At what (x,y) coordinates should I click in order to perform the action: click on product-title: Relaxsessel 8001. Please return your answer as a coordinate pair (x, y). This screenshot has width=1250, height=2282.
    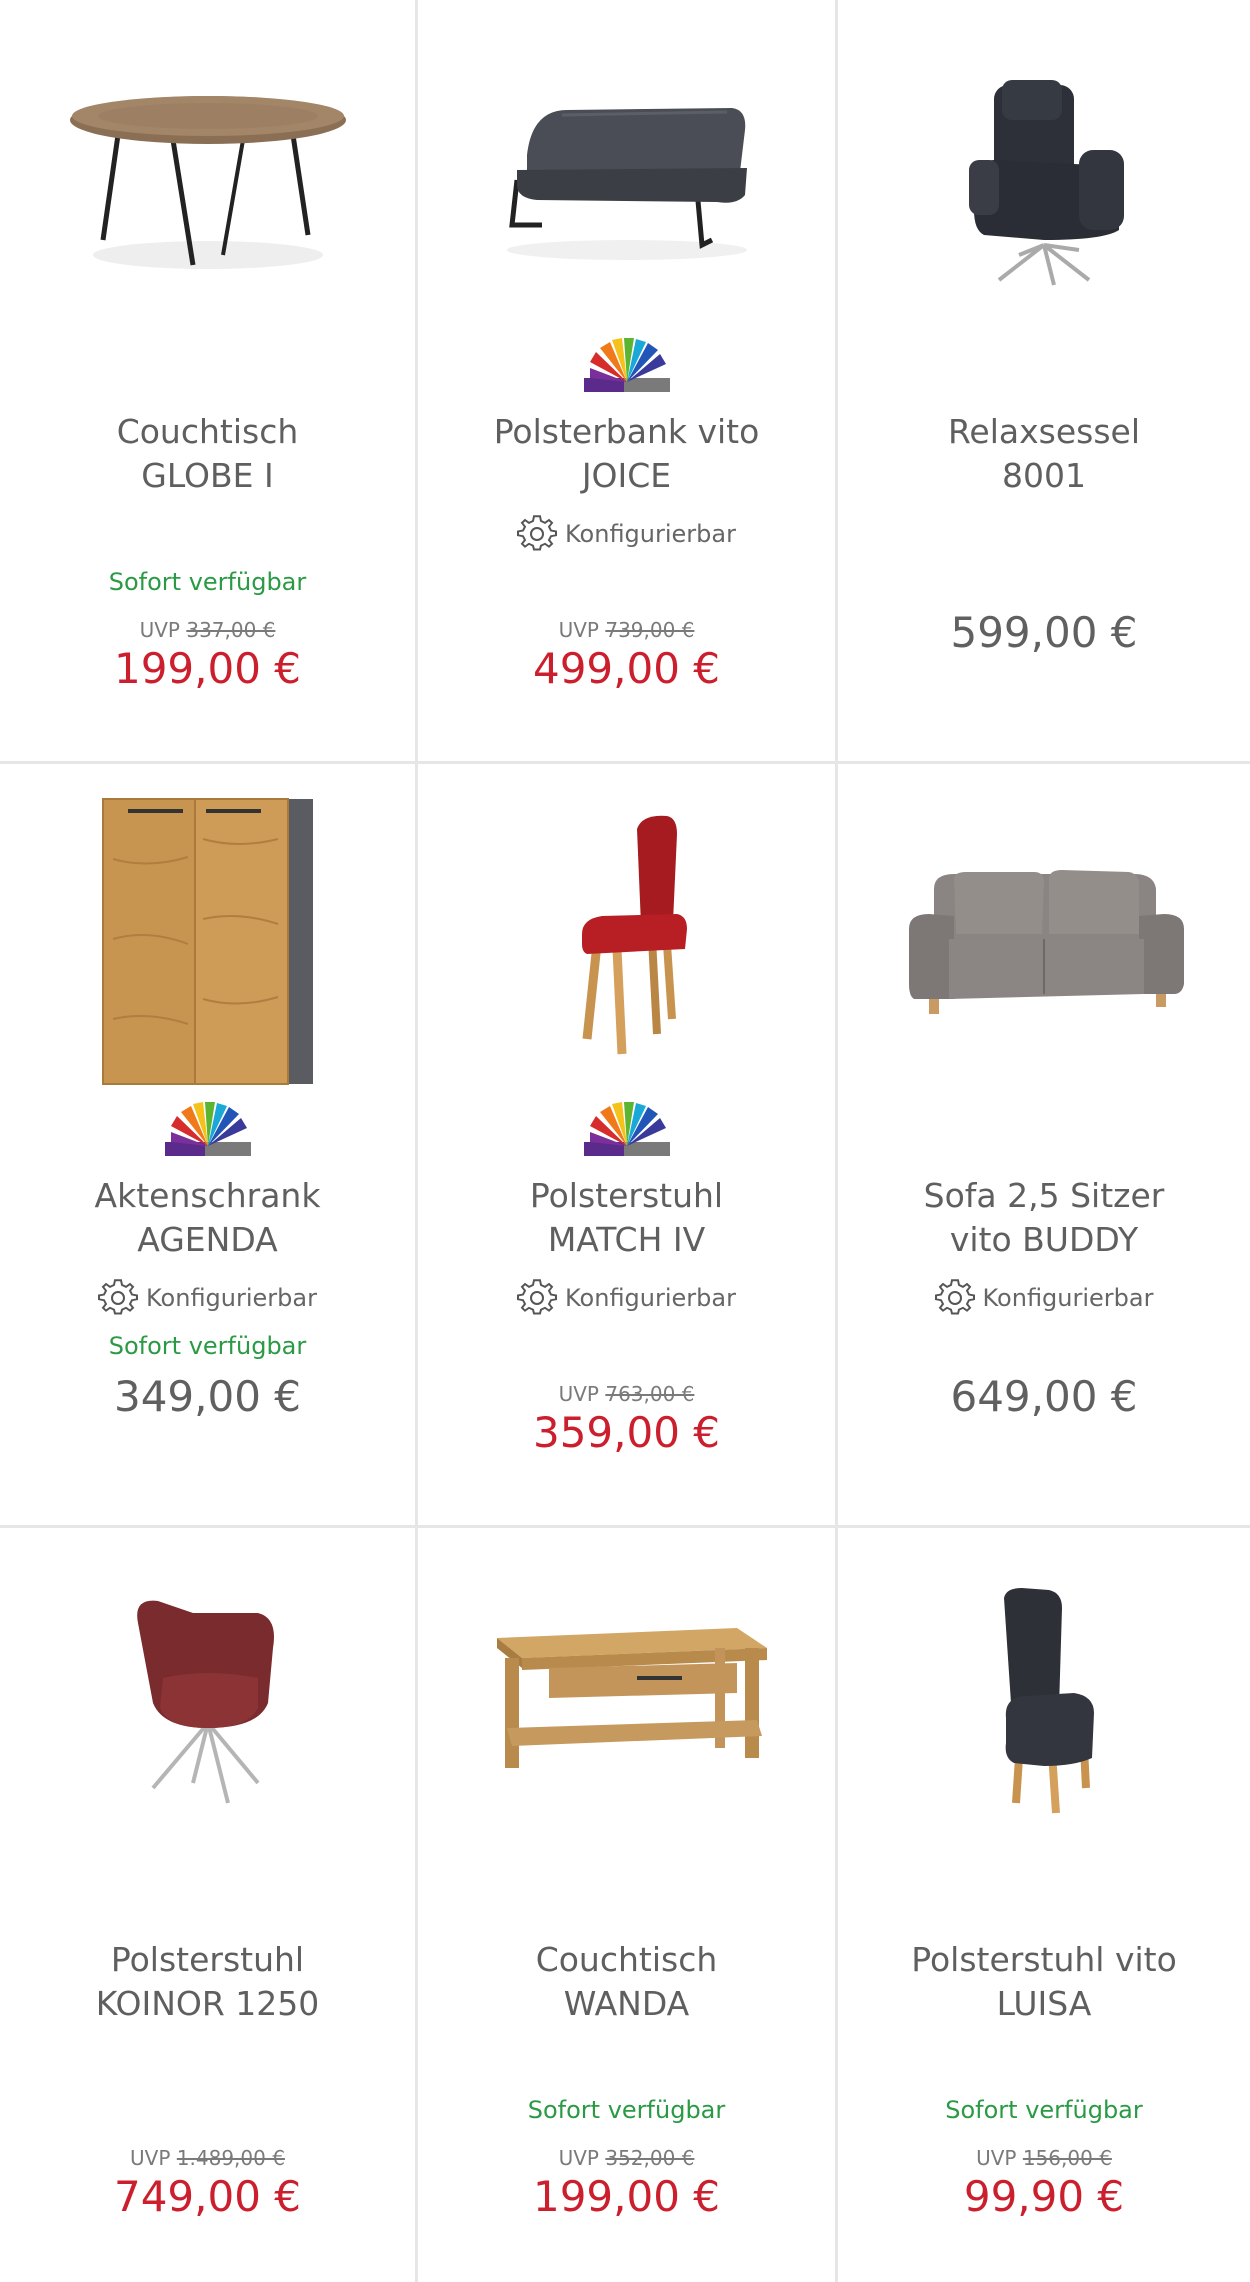
    Looking at the image, I should click on (1044, 454).